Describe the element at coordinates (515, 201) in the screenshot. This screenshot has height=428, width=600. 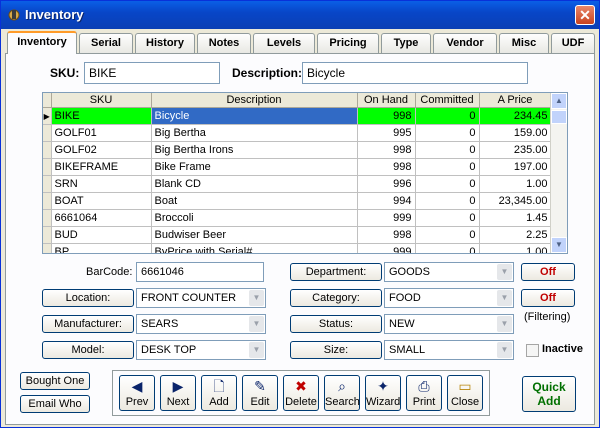
I see `cell-a-price: 23,345.00` at that location.